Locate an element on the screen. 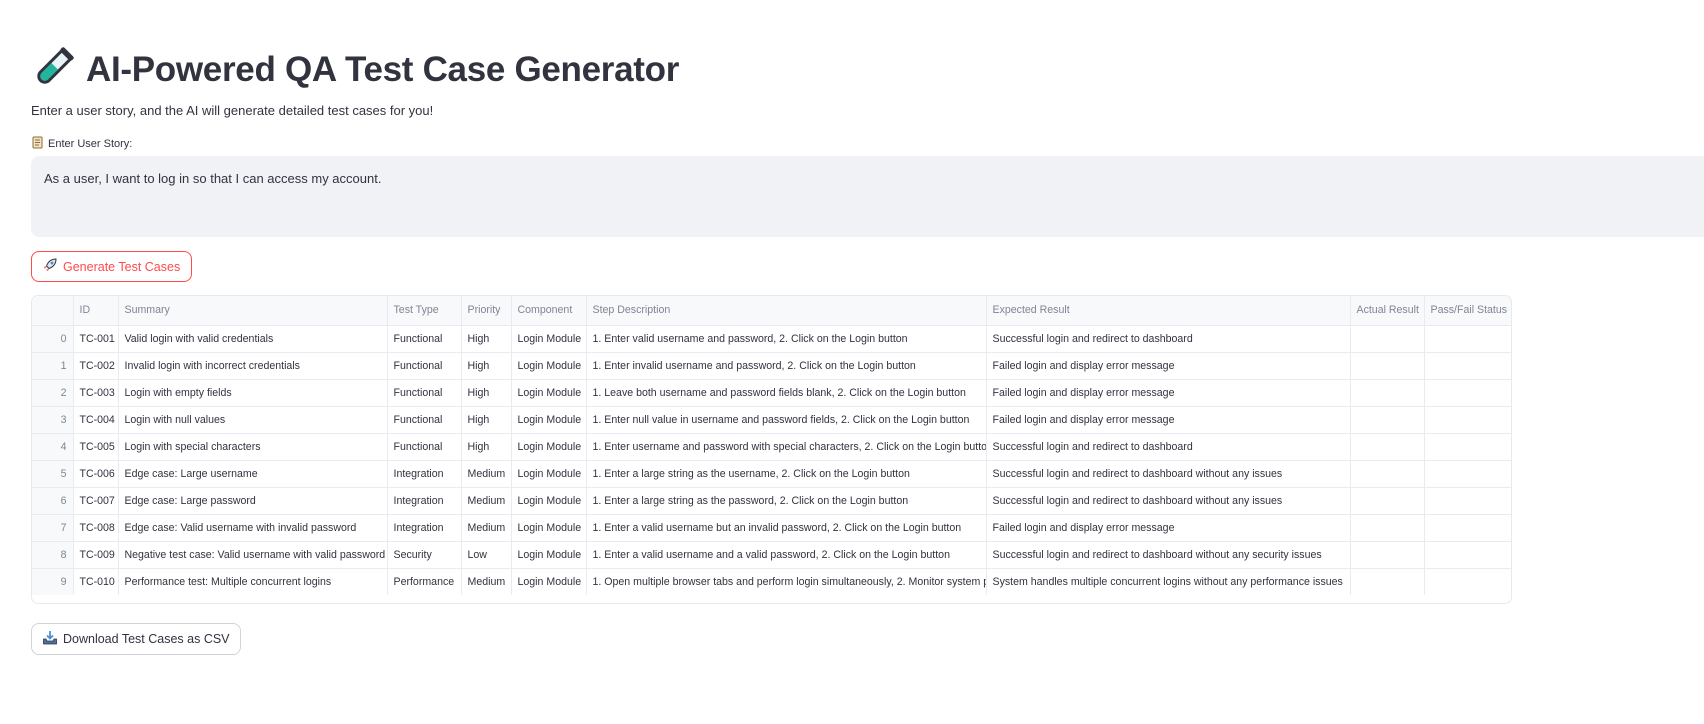  row-index: 2 is located at coordinates (53, 393).